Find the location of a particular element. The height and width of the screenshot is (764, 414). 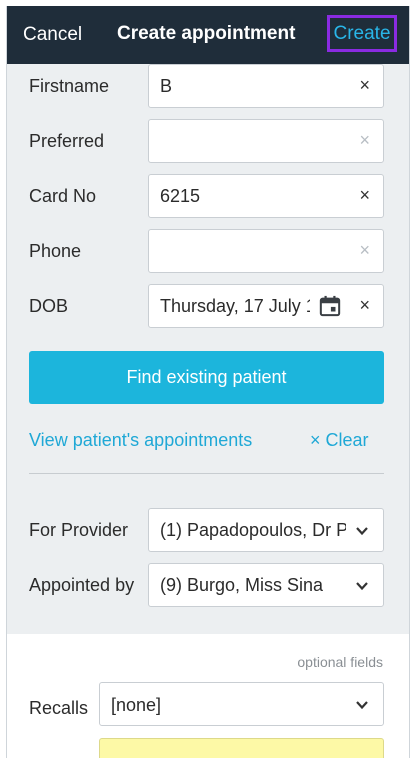

card-no-row: Card No 6215 × is located at coordinates (208, 196).